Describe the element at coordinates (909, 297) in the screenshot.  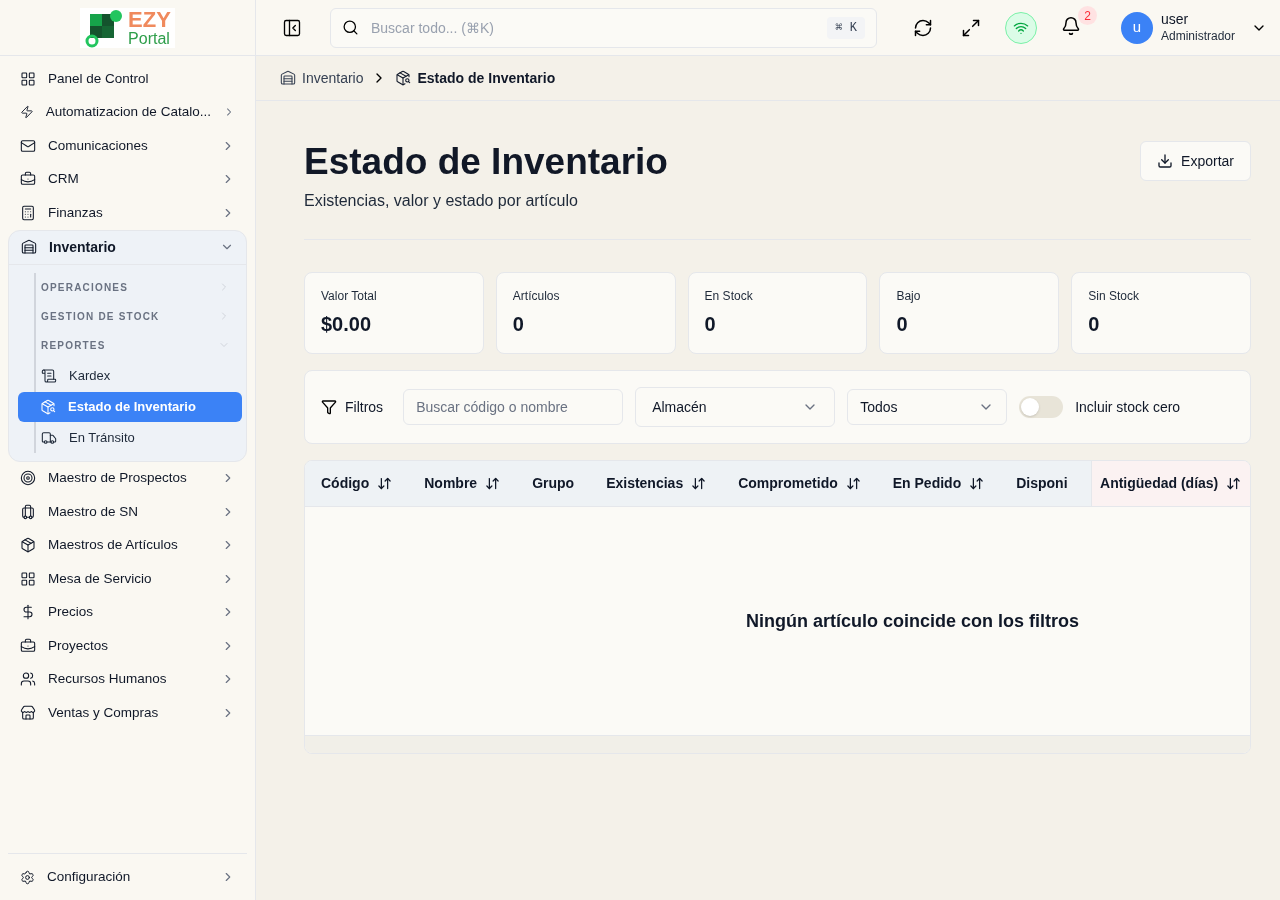
I see `stat-label: Bajo` at that location.